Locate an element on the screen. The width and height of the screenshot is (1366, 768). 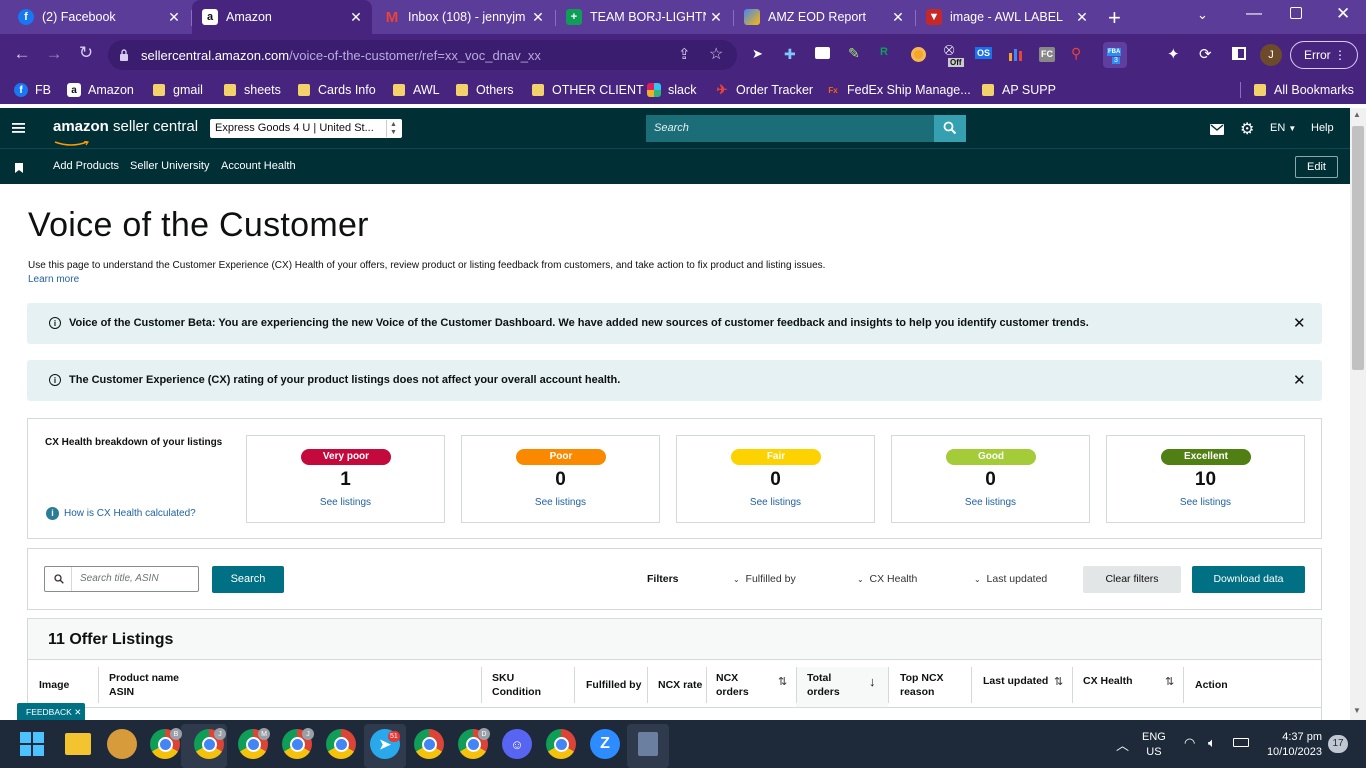
mail-icon is located at coordinates (1217, 128).